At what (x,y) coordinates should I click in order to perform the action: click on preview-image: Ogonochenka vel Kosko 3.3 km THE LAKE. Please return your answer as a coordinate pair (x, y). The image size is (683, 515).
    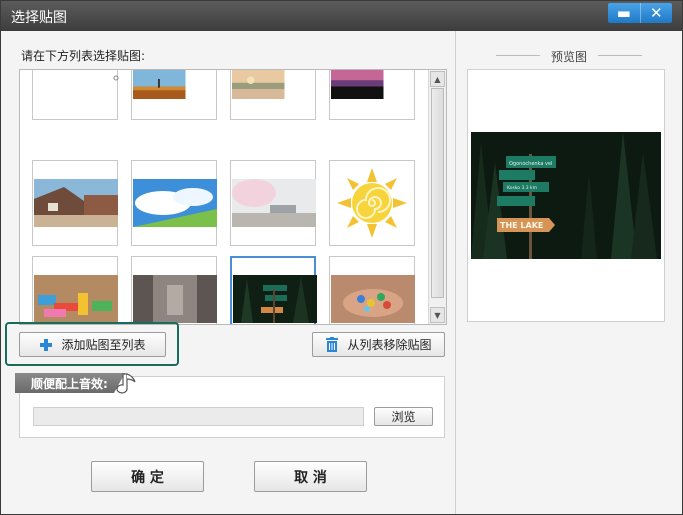
    Looking at the image, I should click on (566, 195).